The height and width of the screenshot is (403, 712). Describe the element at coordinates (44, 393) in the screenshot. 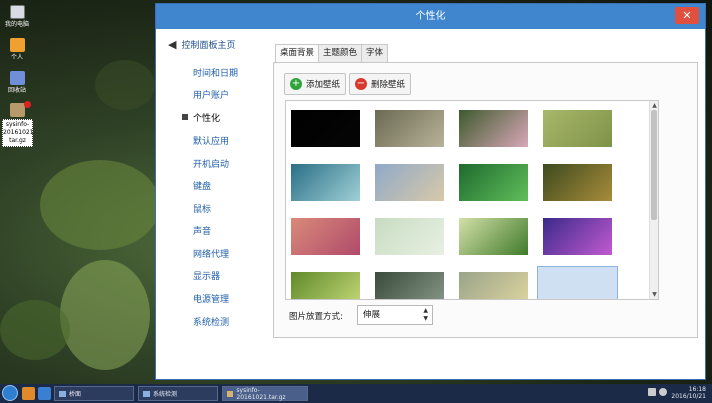

I see `browser-icon` at that location.